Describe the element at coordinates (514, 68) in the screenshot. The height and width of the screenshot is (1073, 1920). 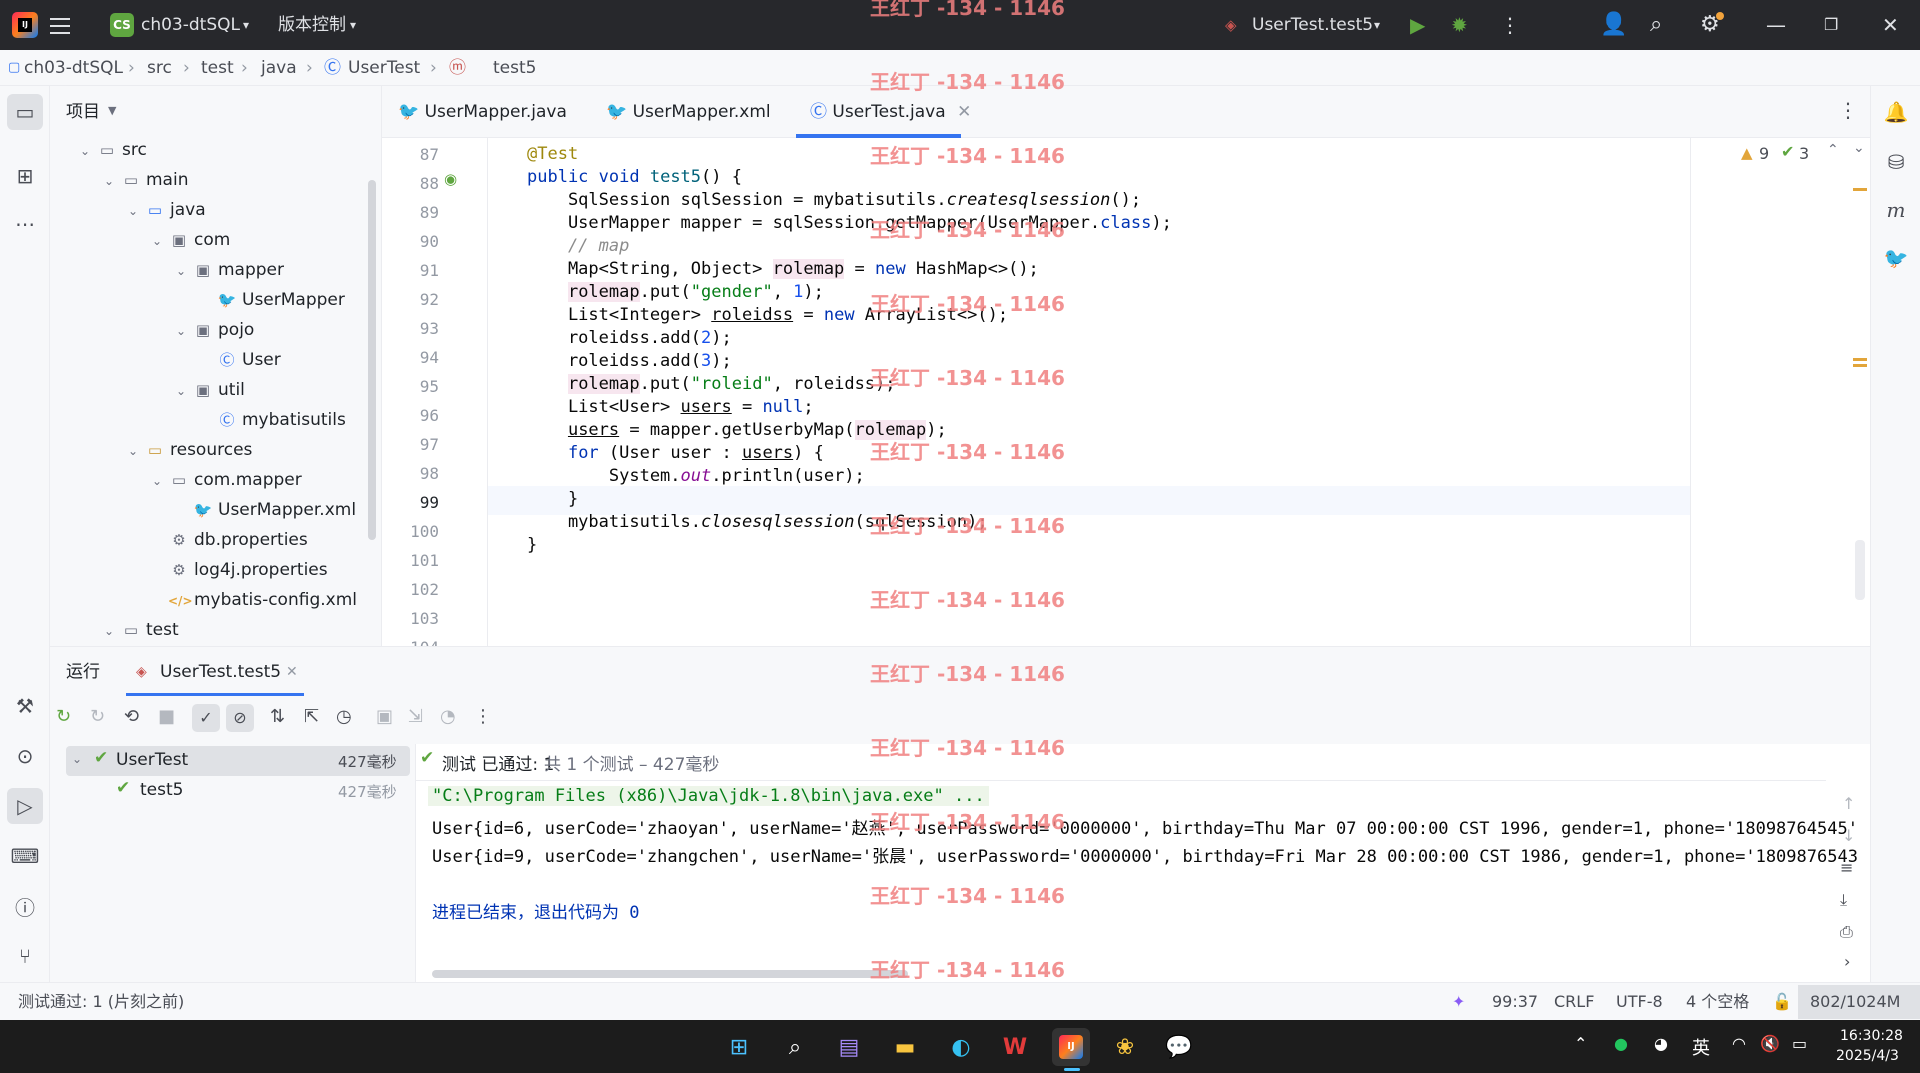
I see `breadcrumb-item-method: test5` at that location.